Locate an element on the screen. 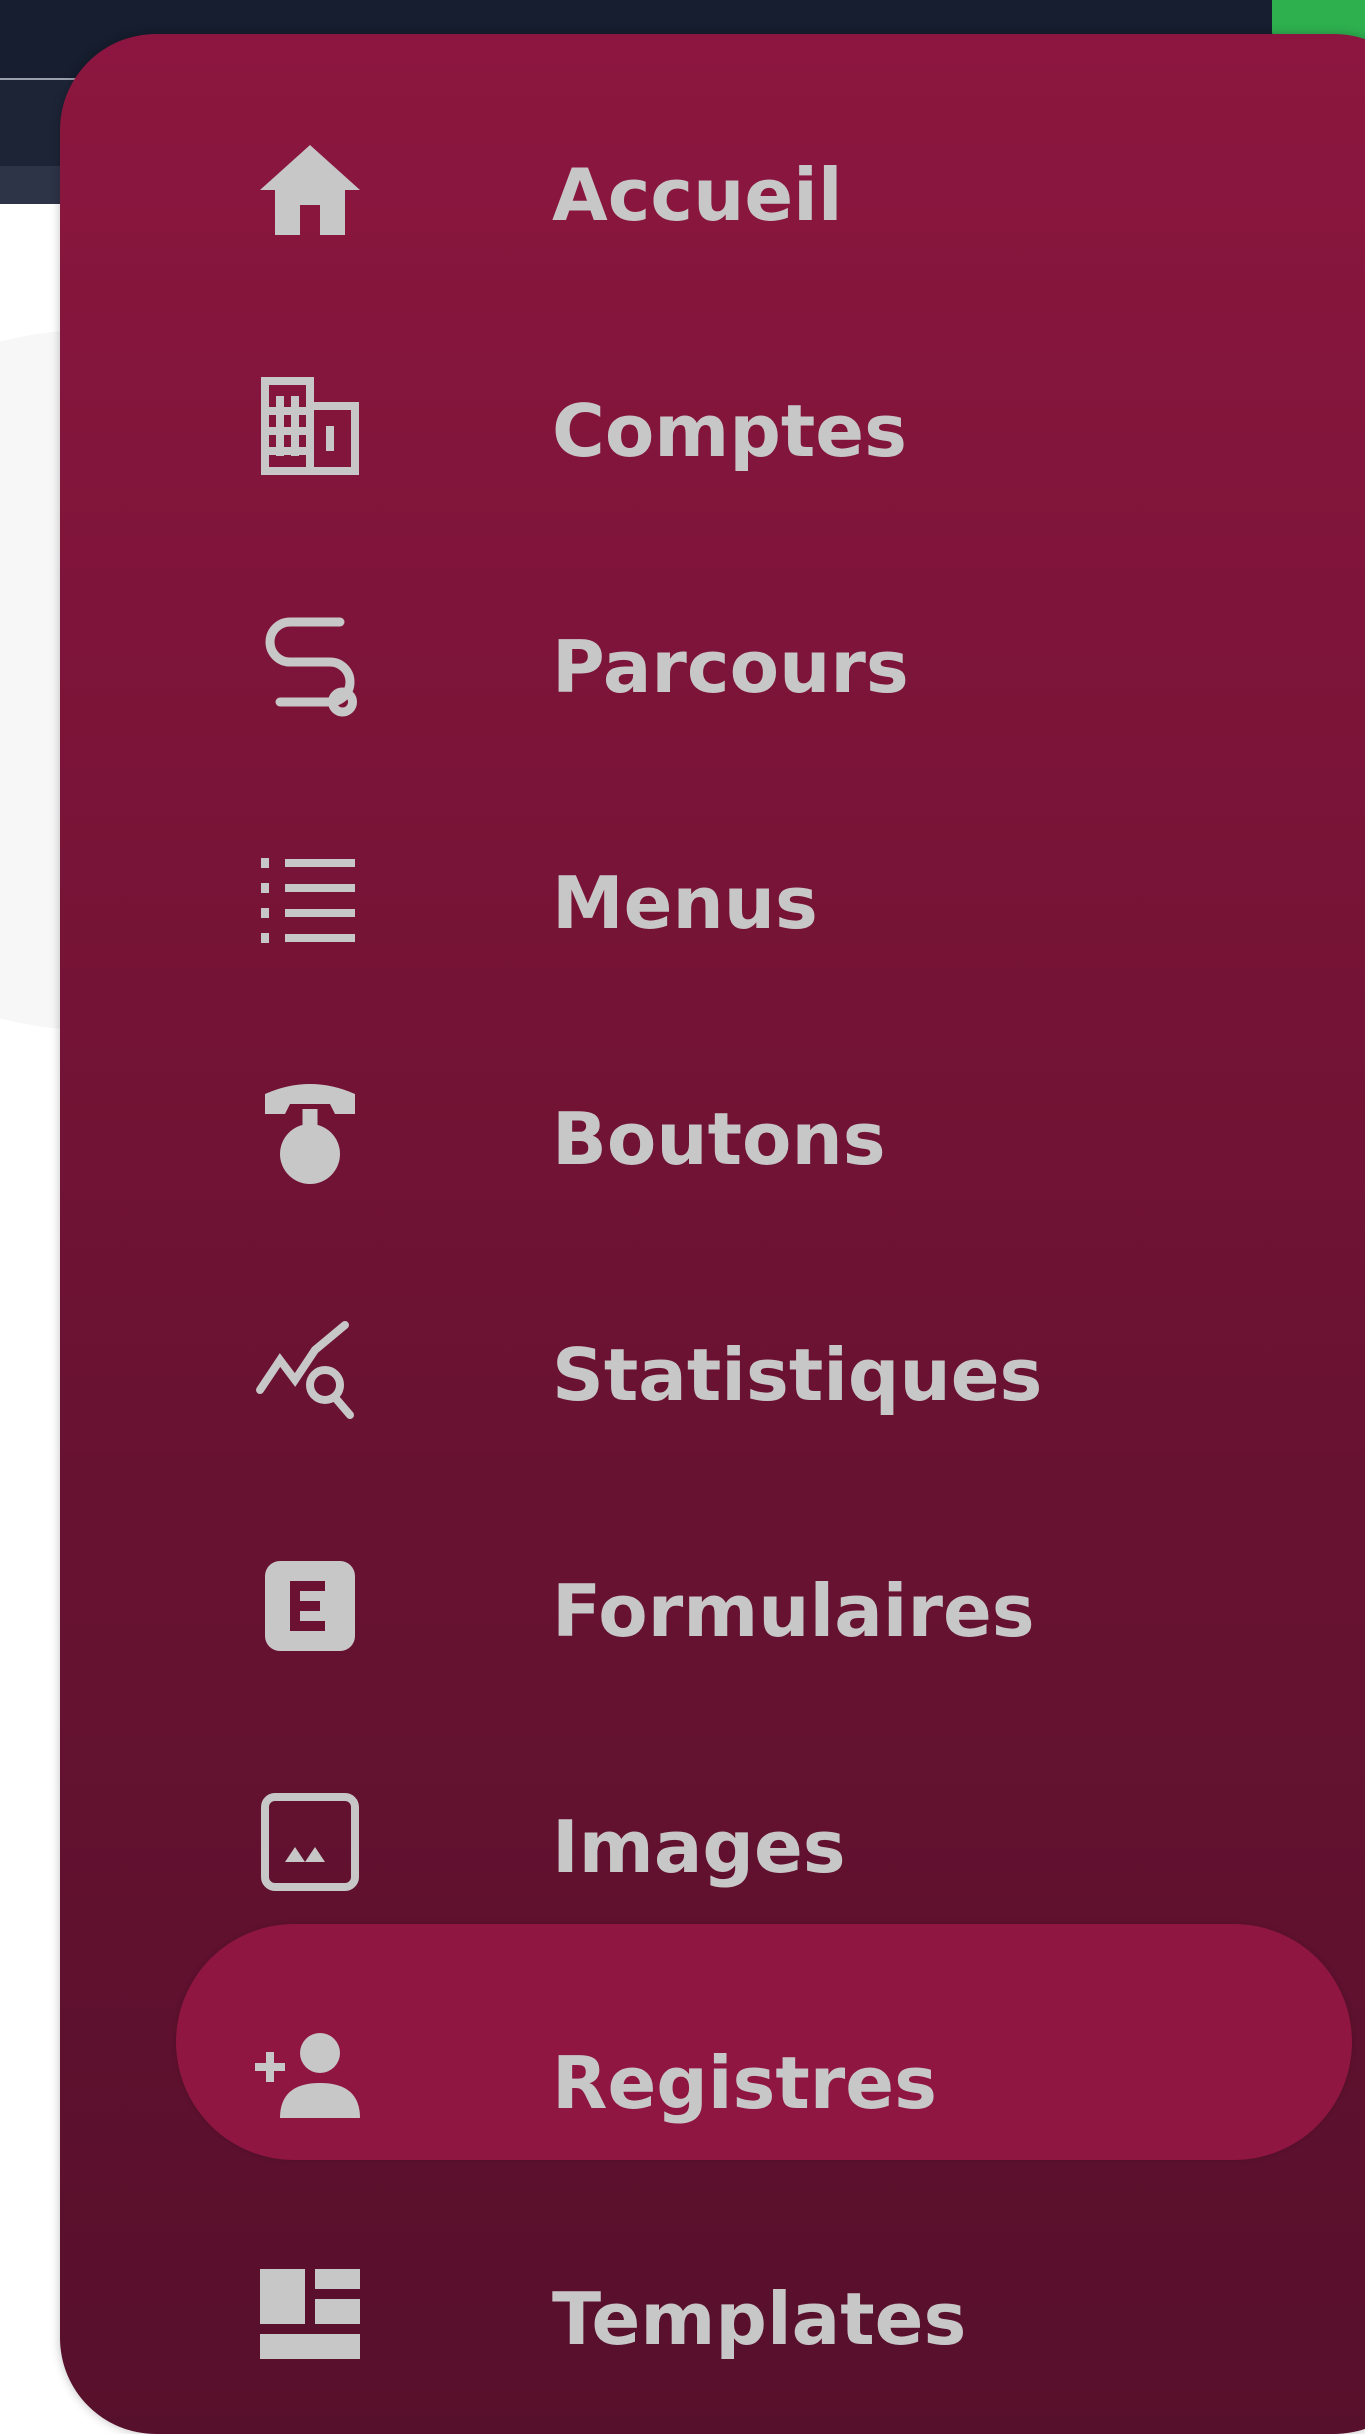 This screenshot has width=1365, height=2434. sidebar-item-comptes: Comptes is located at coordinates (729, 431).